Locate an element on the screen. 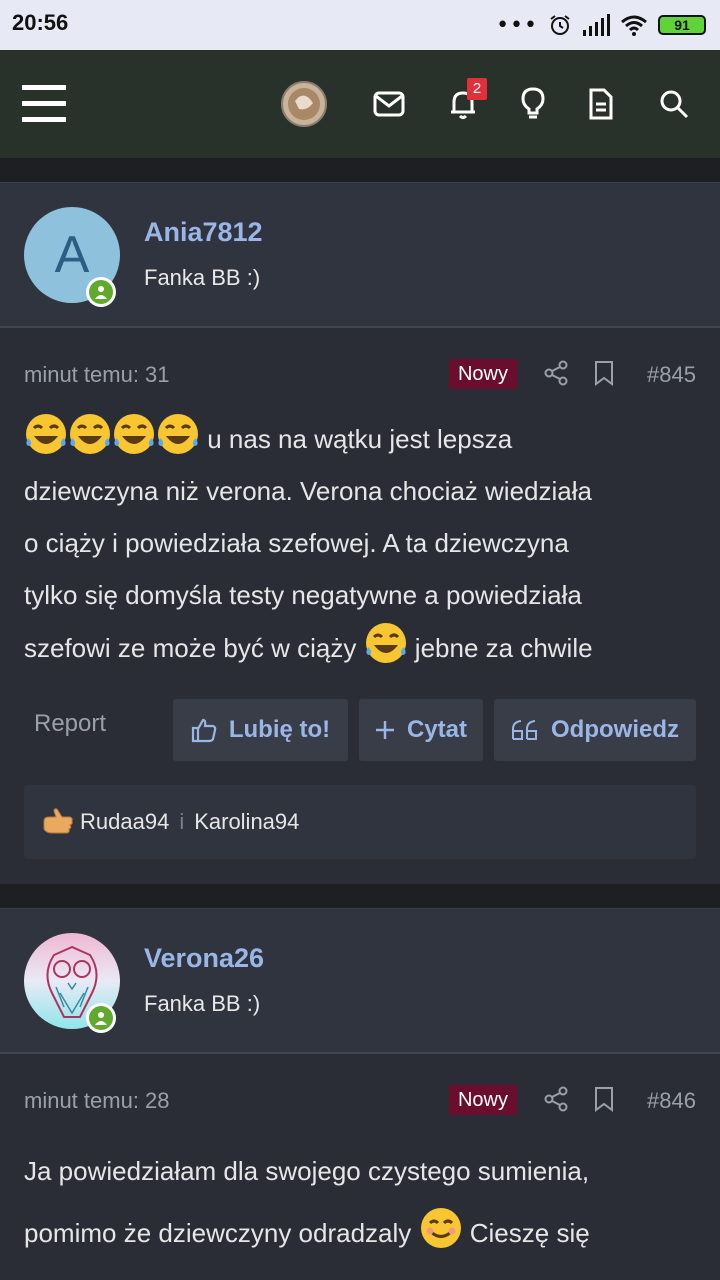  message-text: jebne za chwile is located at coordinates (503, 648).